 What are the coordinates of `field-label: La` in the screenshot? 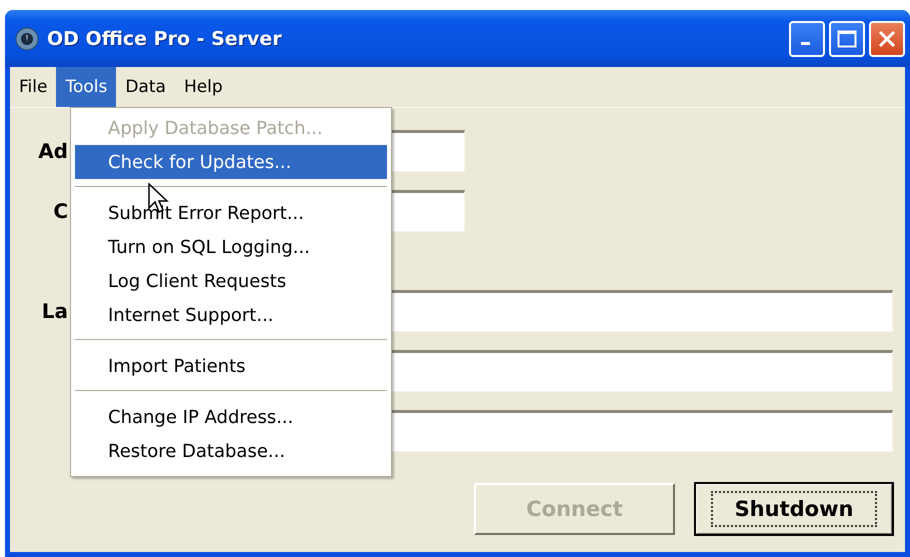 It's located at (54, 311).